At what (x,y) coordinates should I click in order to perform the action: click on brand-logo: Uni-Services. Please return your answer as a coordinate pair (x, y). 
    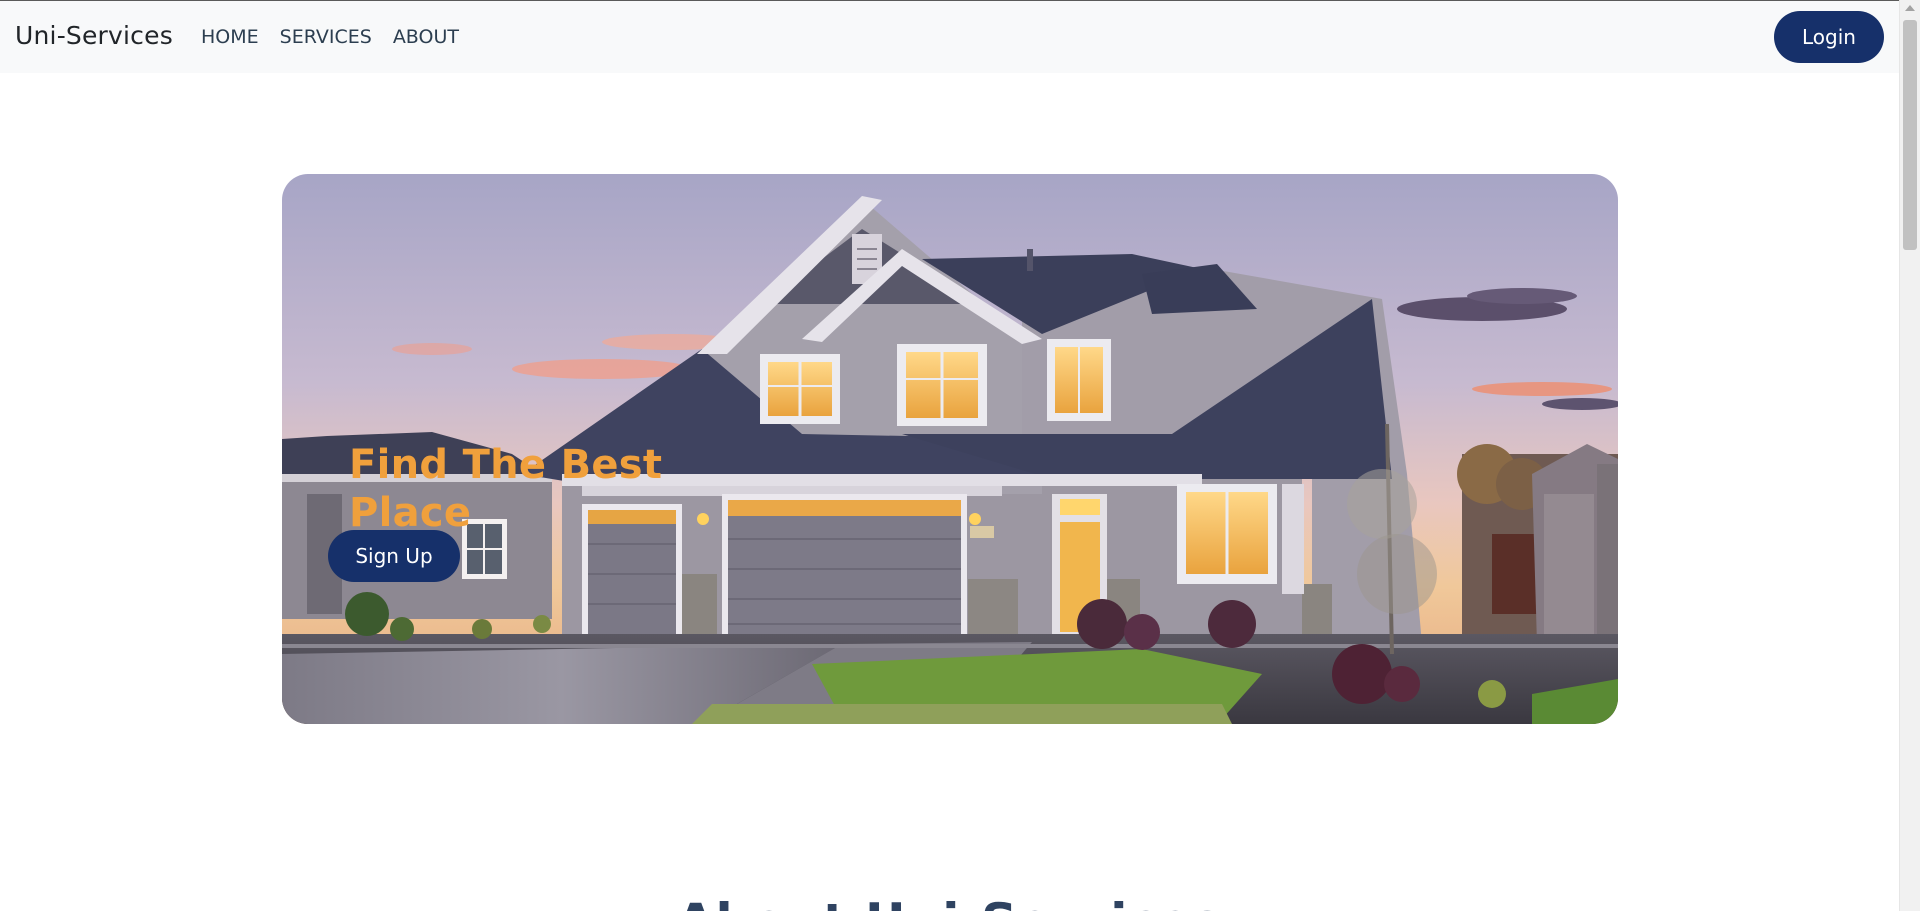
    Looking at the image, I should click on (94, 35).